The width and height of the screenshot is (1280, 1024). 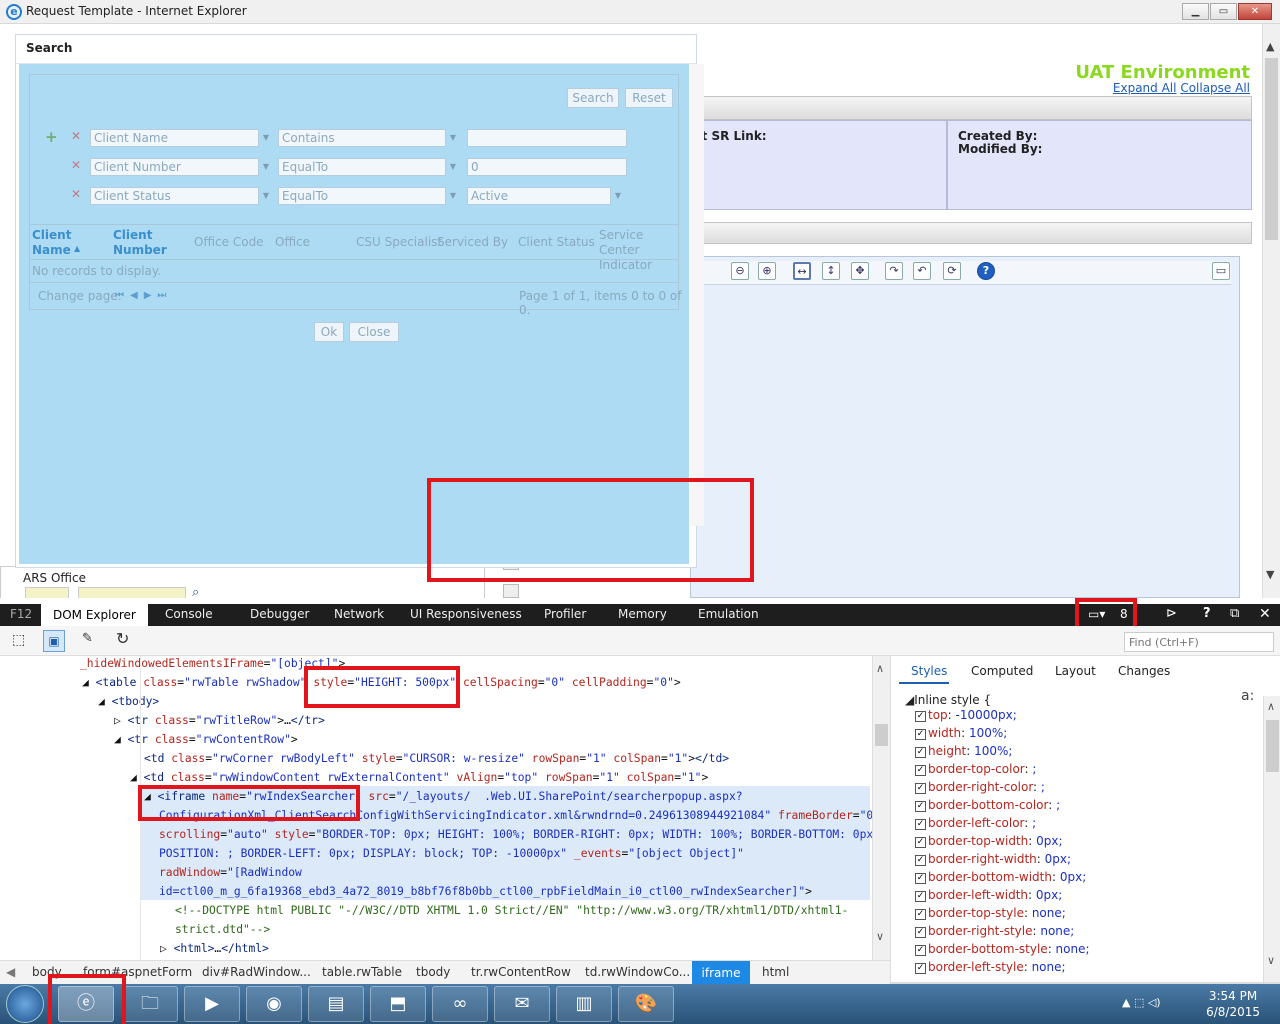 I want to click on minimize-button: ▁, so click(x=1195, y=11).